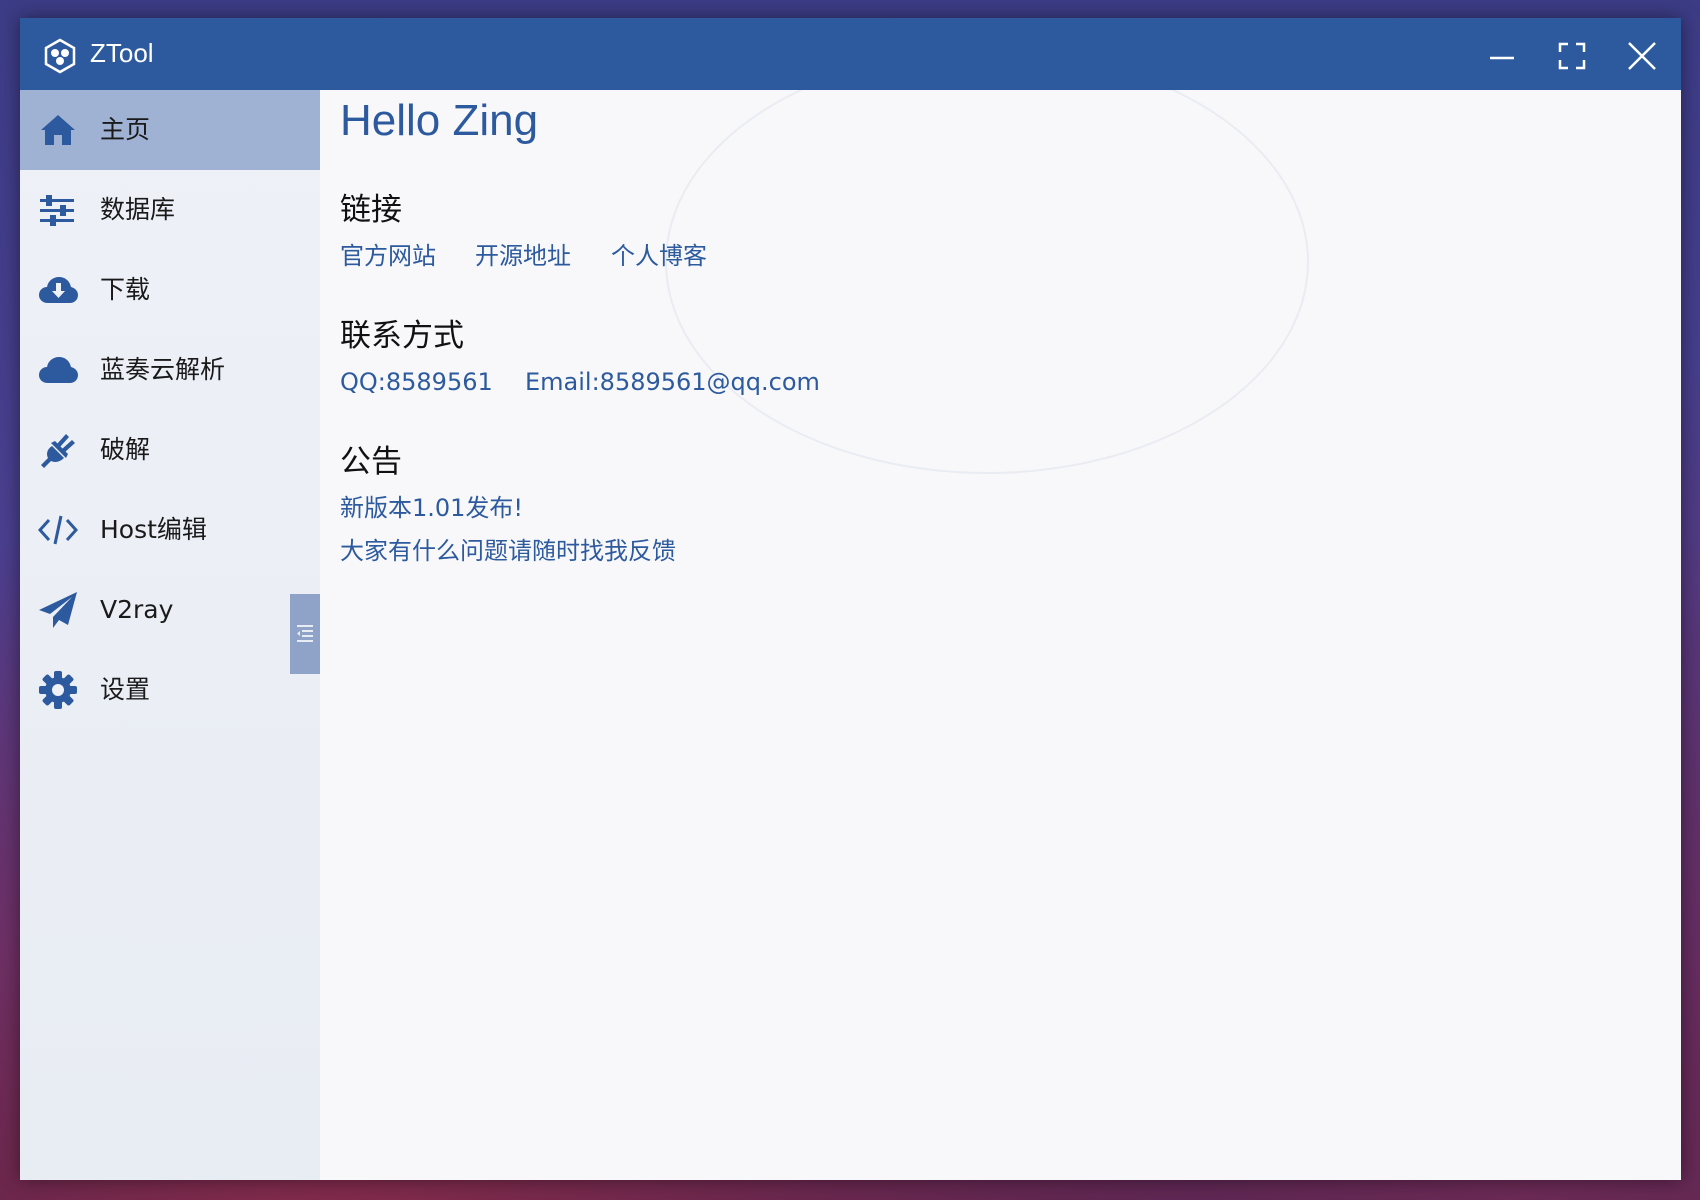 Image resolution: width=1700 pixels, height=1200 pixels. Describe the element at coordinates (153, 529) in the screenshot. I see `sidebar-item-label: Host编辑` at that location.